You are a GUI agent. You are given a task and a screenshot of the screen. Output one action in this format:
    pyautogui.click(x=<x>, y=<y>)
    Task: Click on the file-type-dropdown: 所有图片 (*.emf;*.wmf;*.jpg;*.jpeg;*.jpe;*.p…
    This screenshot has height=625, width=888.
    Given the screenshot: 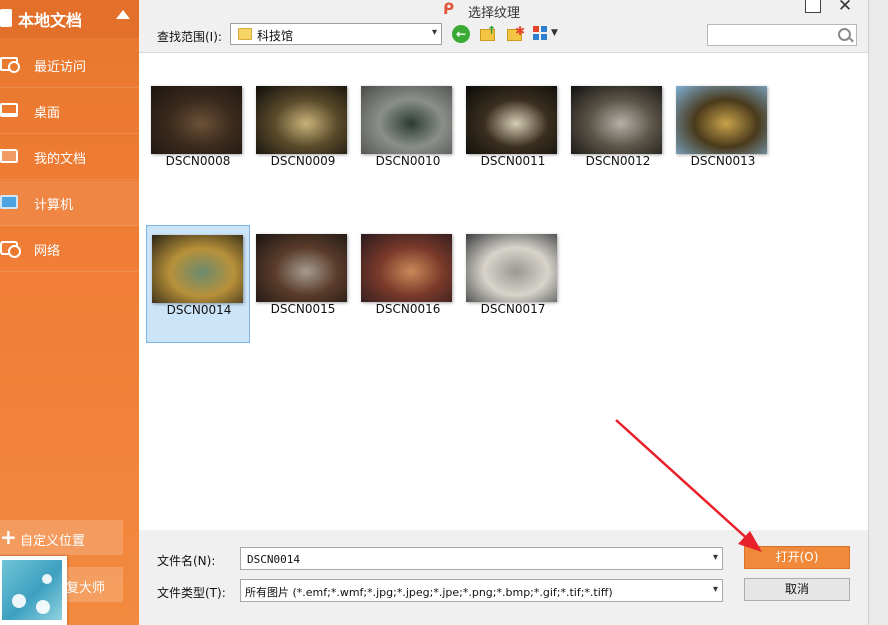 What is the action you would take?
    pyautogui.click(x=481, y=590)
    